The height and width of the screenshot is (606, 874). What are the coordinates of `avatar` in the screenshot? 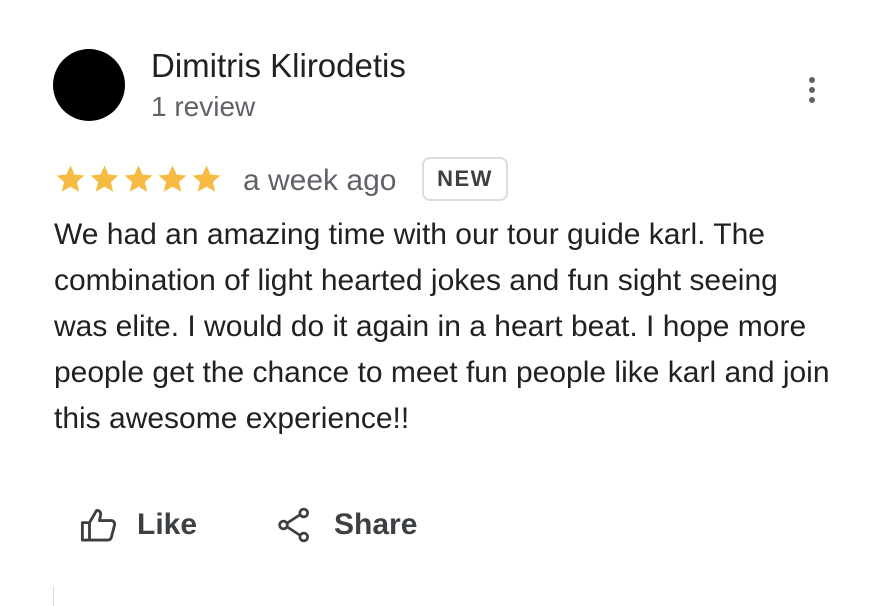 It's located at (89, 85).